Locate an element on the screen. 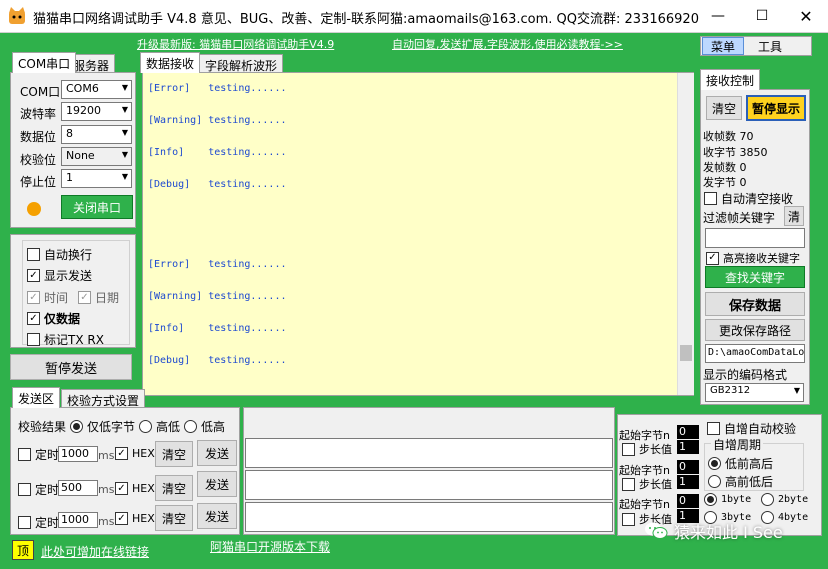  encoding-select: GB2312 ▼ is located at coordinates (754, 392).